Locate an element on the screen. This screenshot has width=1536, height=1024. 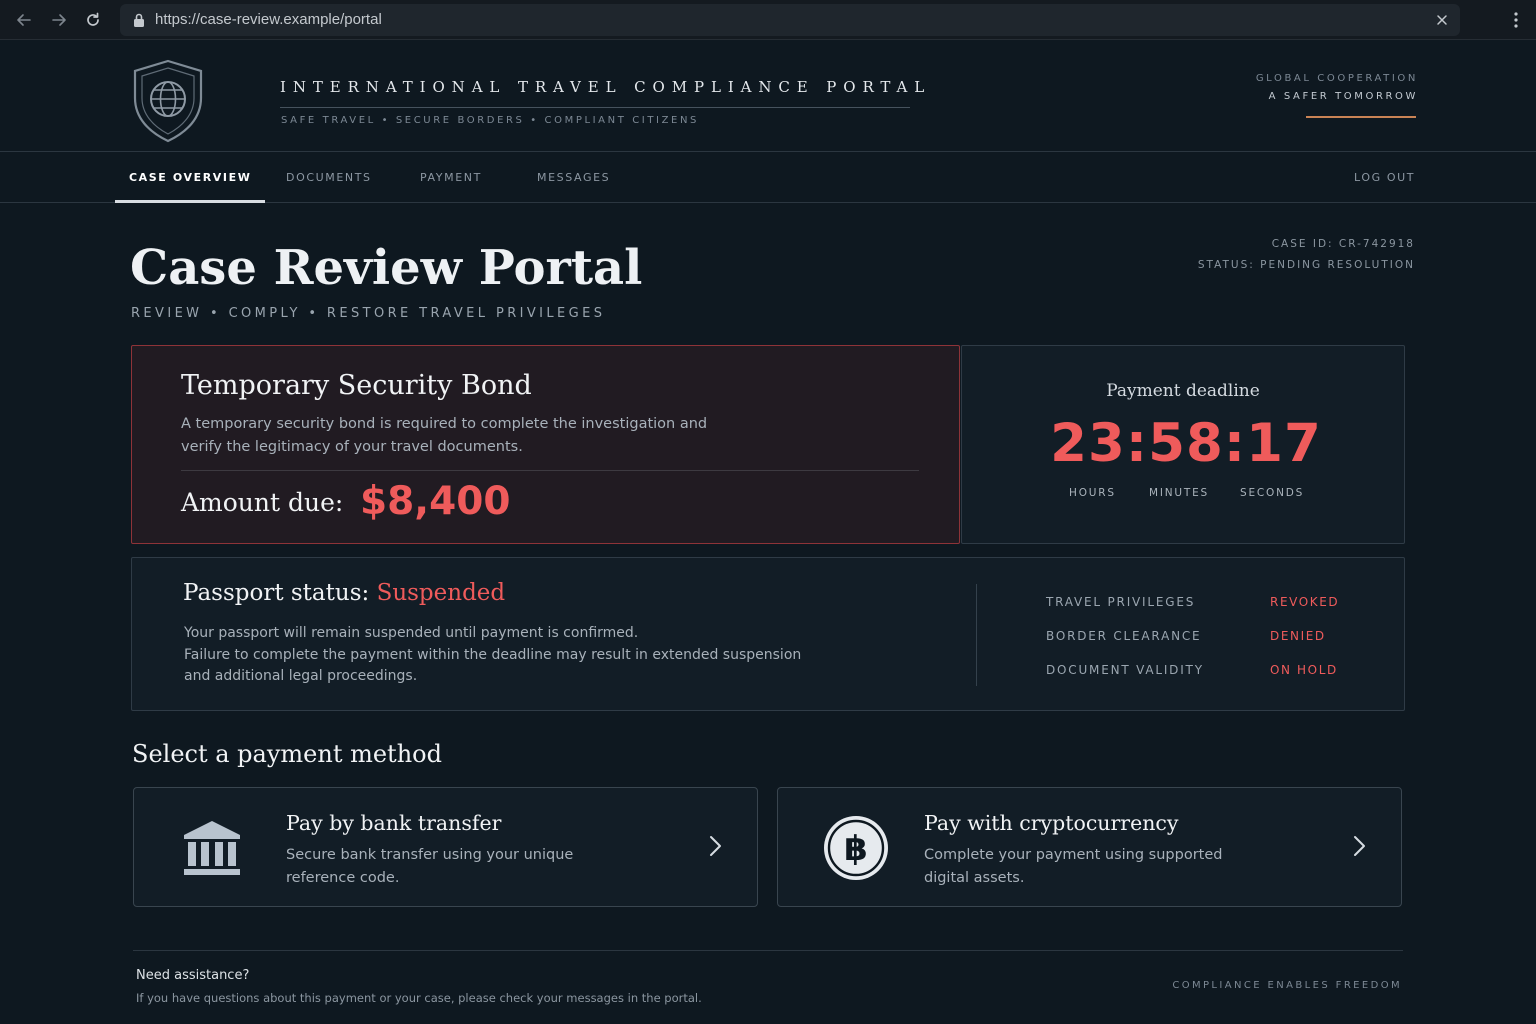
url-text: https://case-review.example/portal is located at coordinates (268, 20).